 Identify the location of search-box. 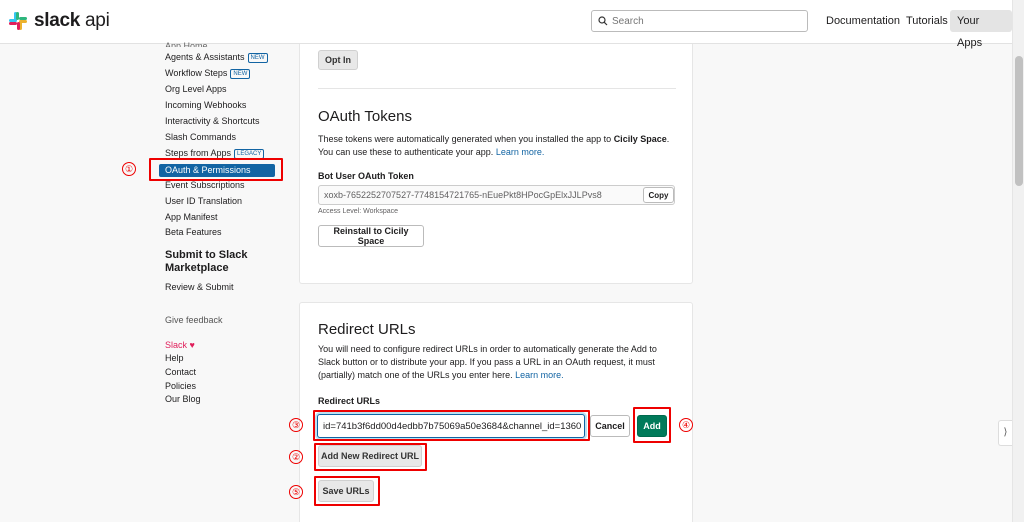
(699, 21).